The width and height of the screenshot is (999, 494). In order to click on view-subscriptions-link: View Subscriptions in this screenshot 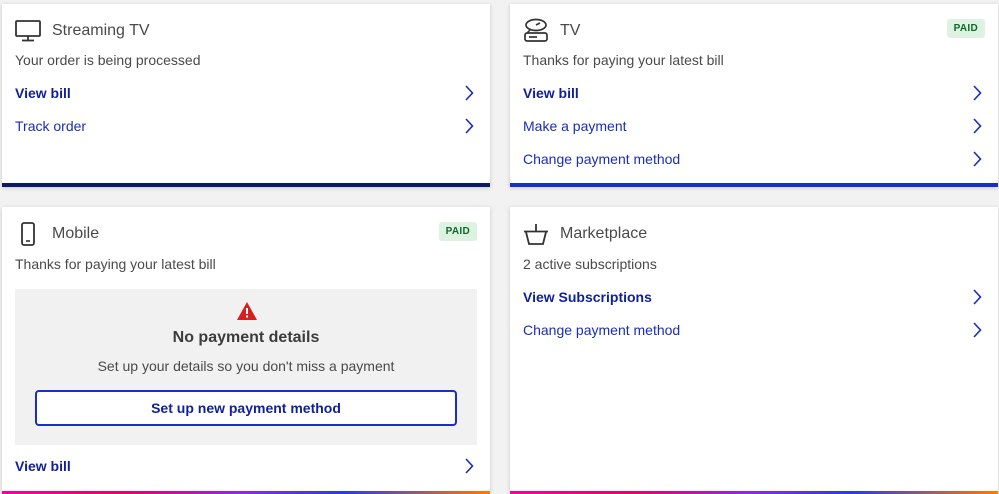, I will do `click(753, 297)`.